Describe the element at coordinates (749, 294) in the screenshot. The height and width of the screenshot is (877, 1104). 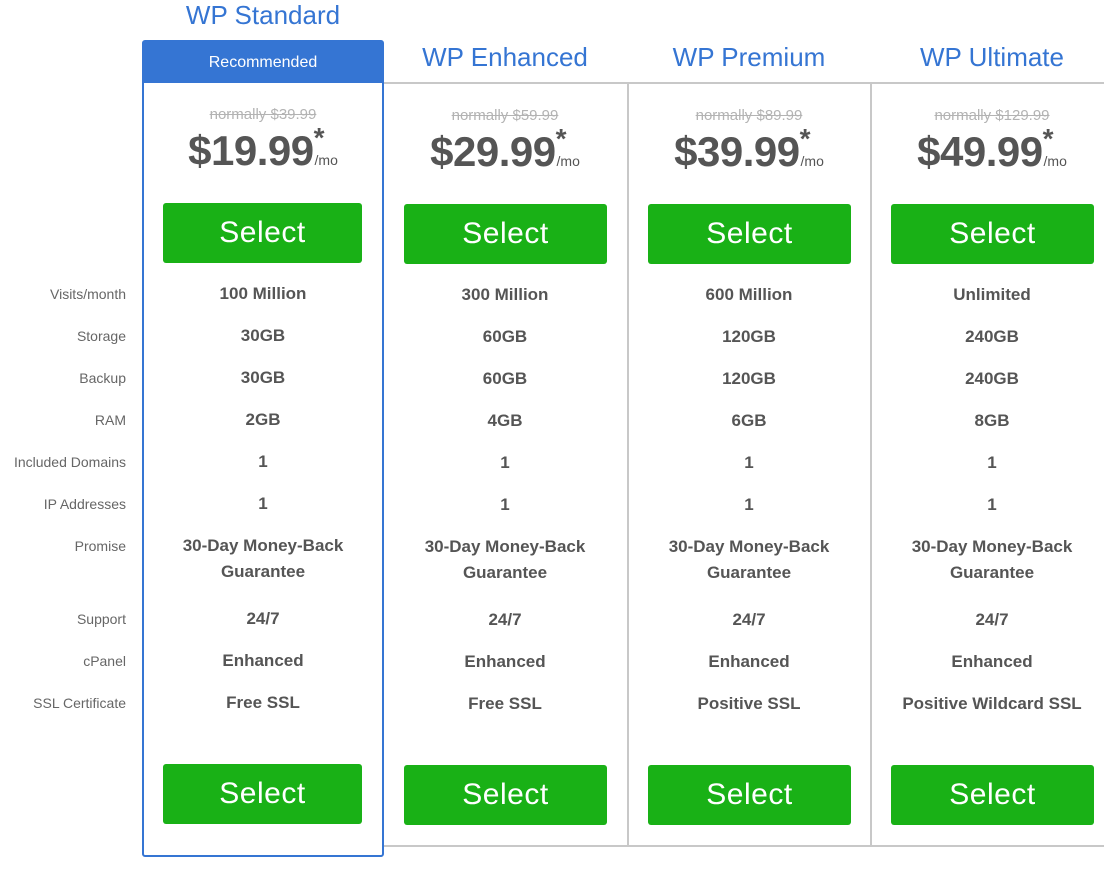
I see `feature-value: 600 Million` at that location.